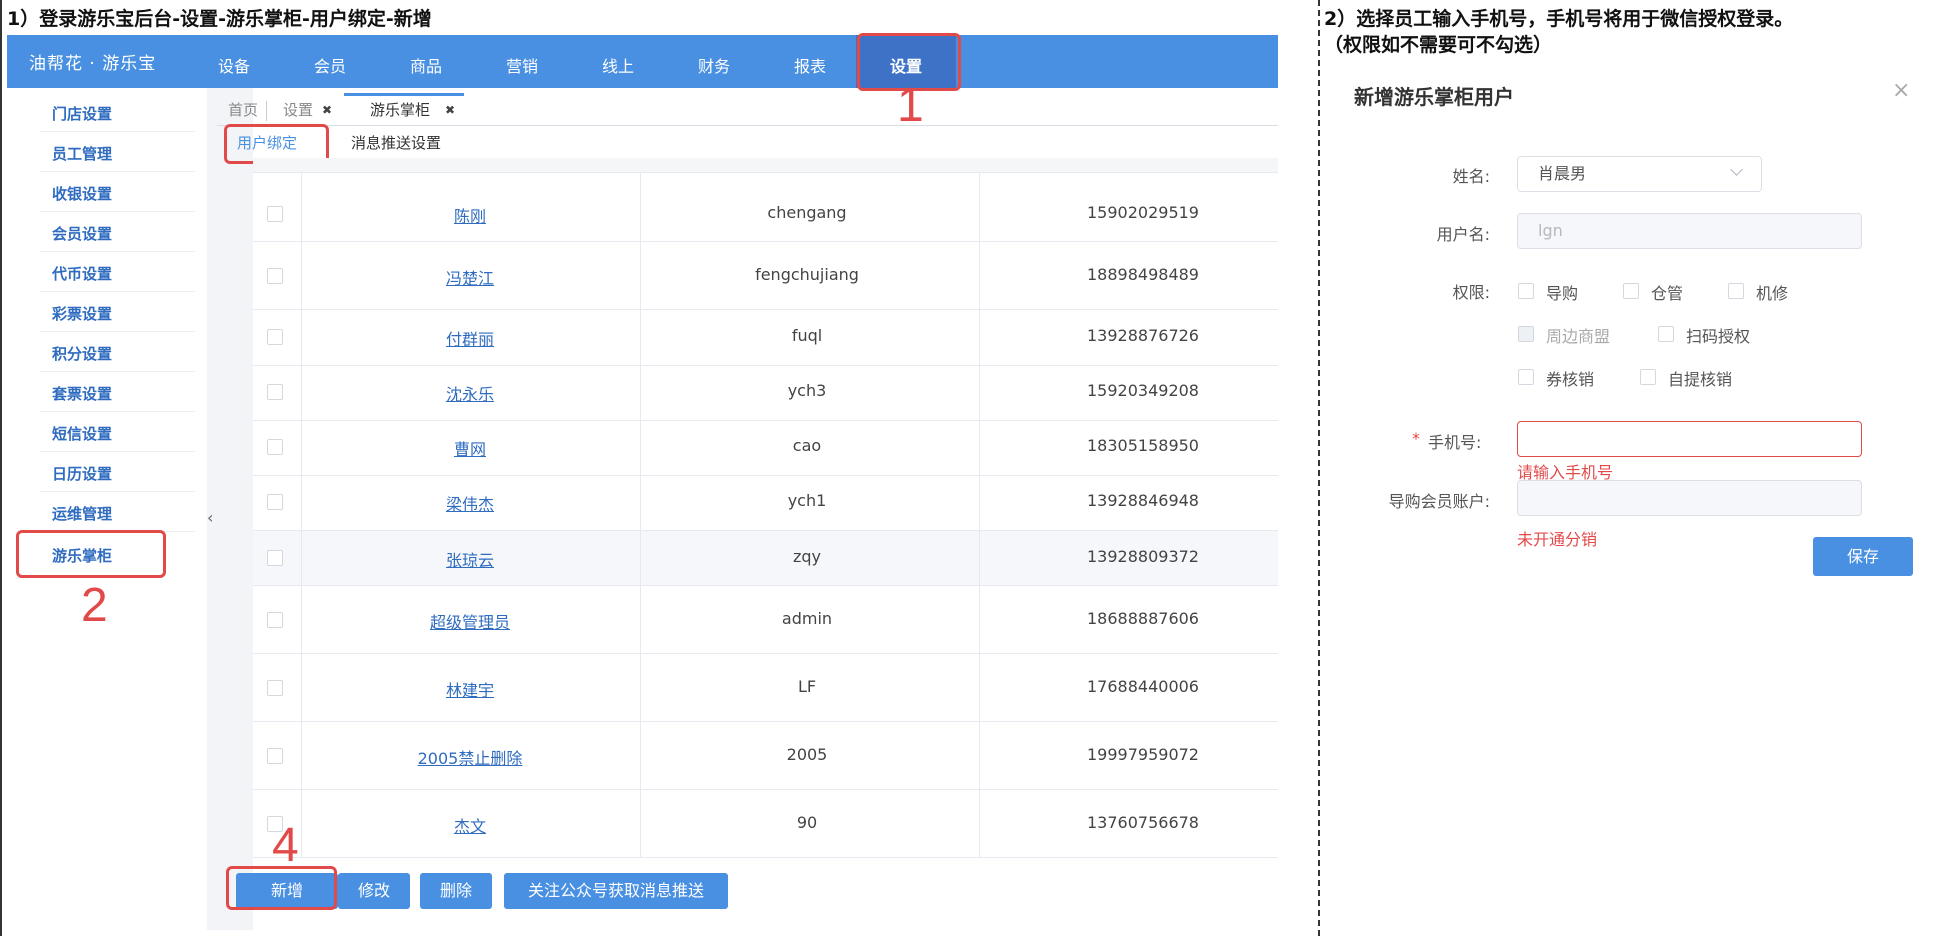 The width and height of the screenshot is (1944, 936). I want to click on subtab-message-push: 消息推送设置, so click(396, 142).